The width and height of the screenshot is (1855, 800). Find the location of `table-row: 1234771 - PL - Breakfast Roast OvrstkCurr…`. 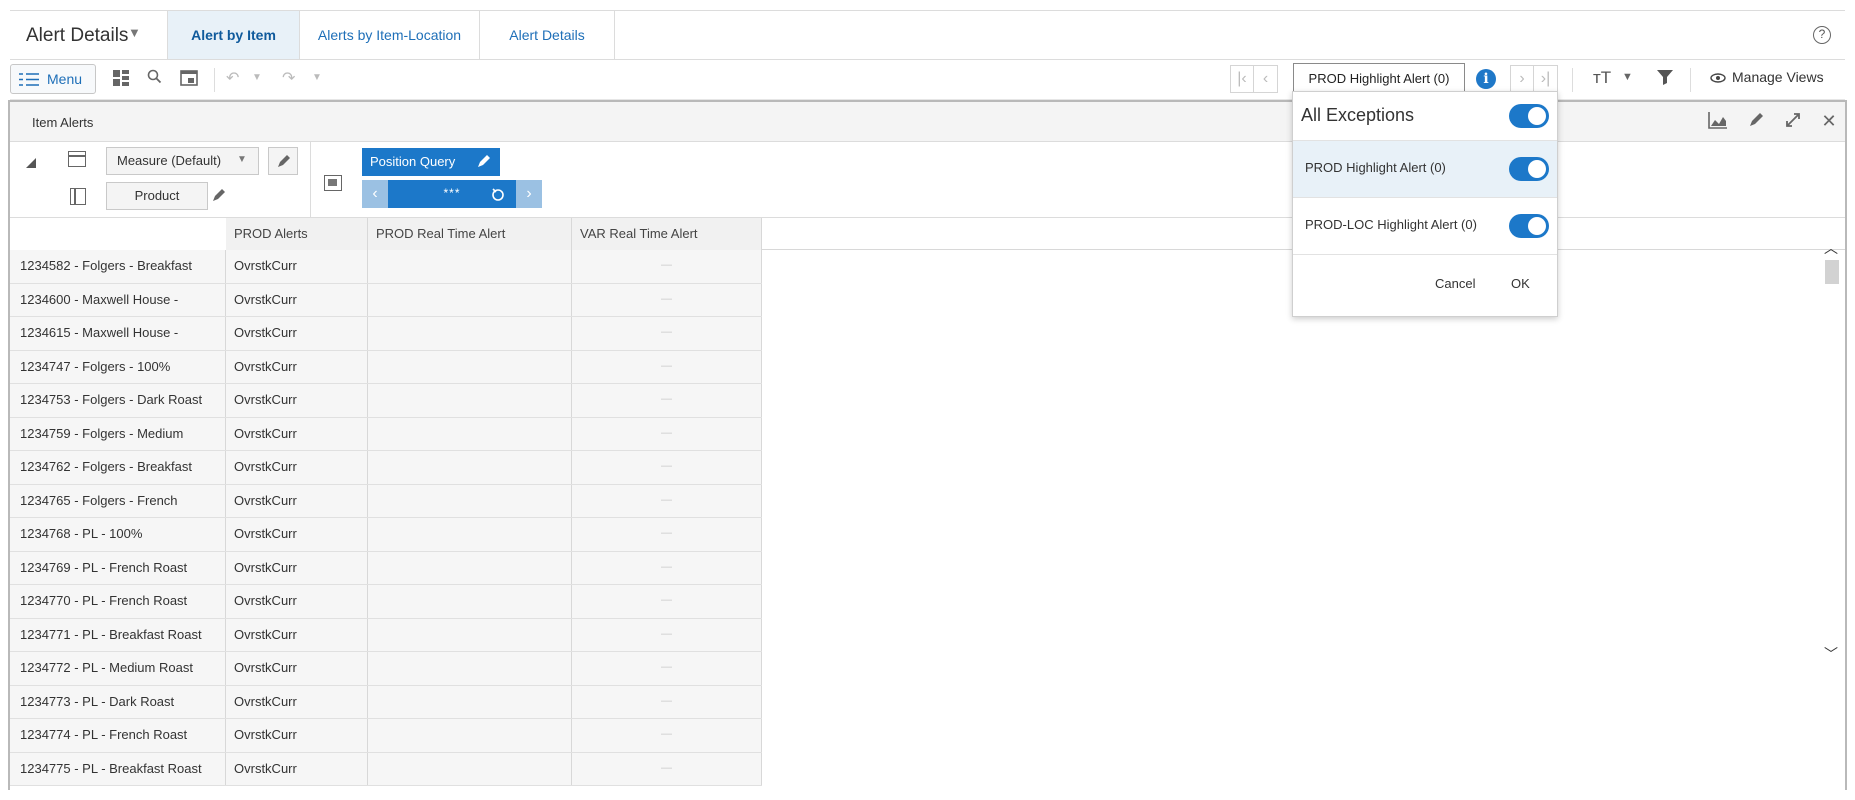

table-row: 1234771 - PL - Breakfast Roast OvrstkCurr… is located at coordinates (386, 635).